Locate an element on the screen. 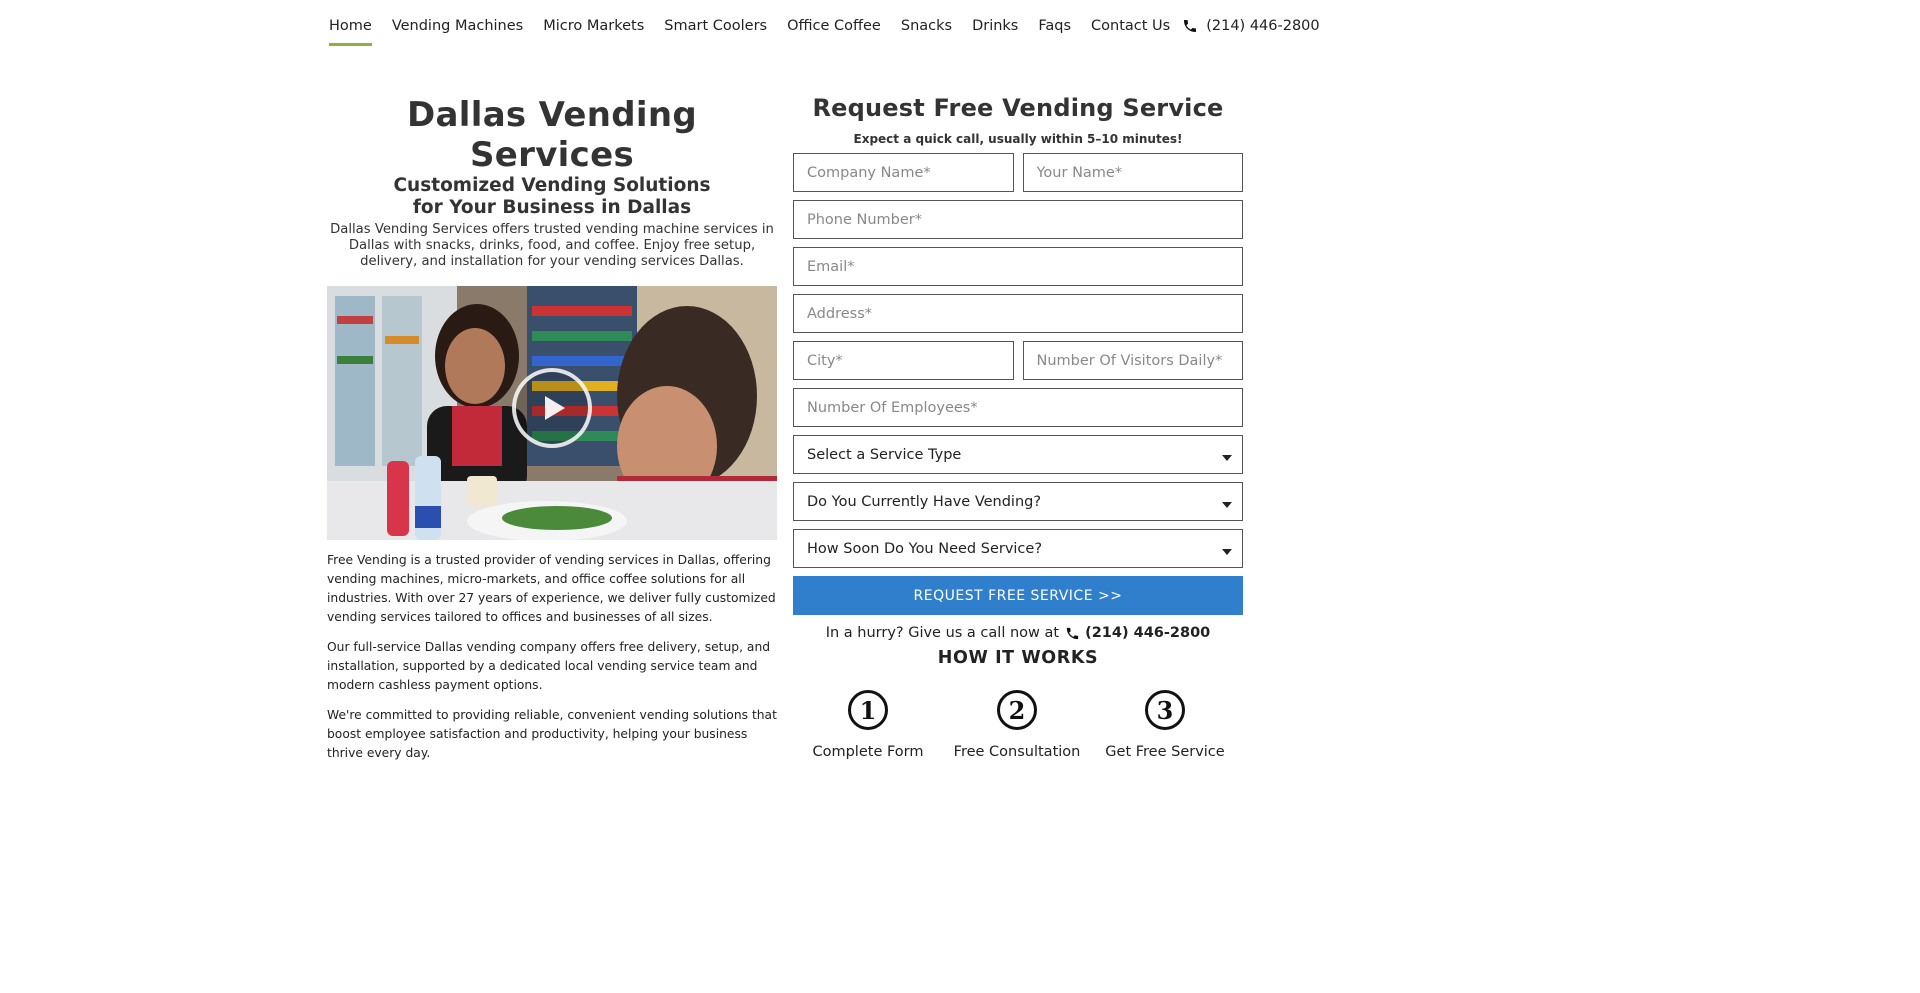 The width and height of the screenshot is (1920, 993). hurry-phone-link: (214) 446-2800 is located at coordinates (1147, 633).